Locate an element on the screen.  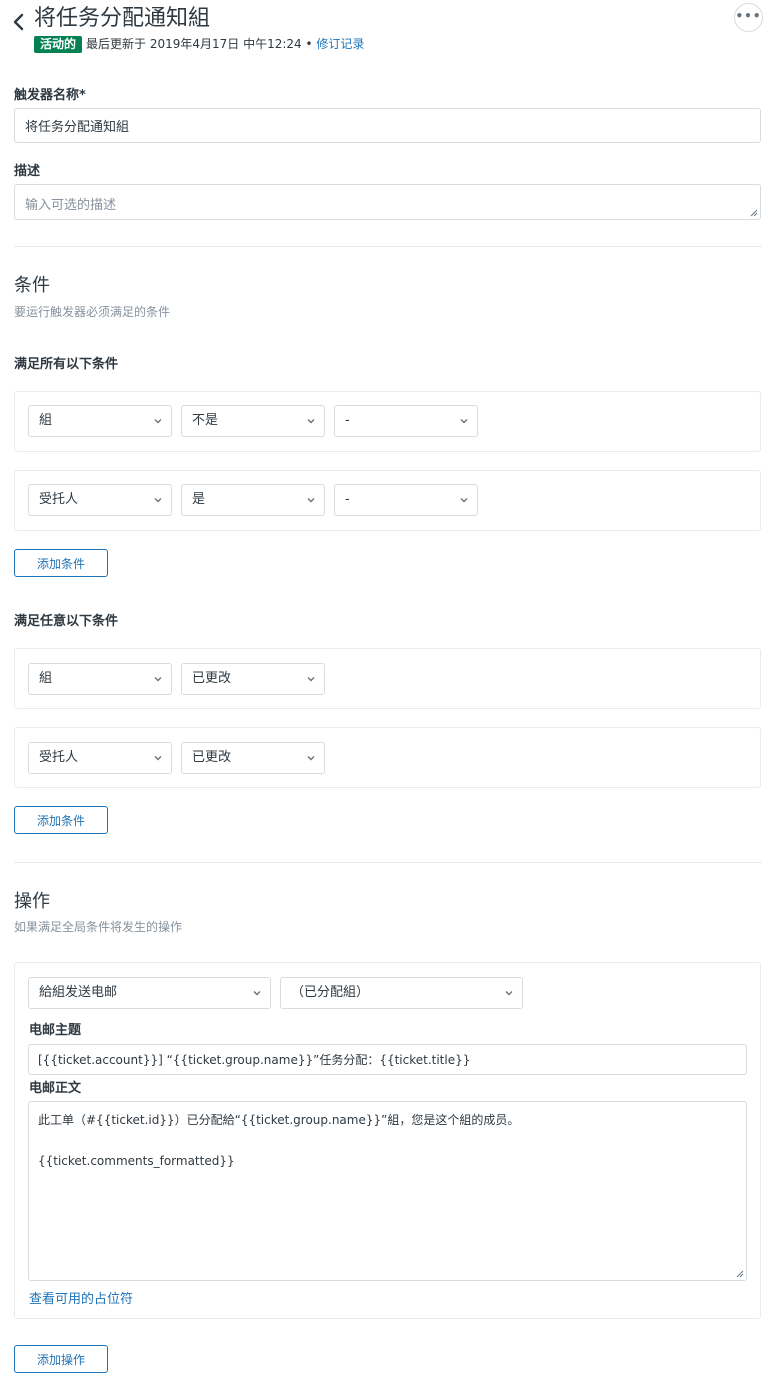
add-action-button: 添加操作 is located at coordinates (61, 1359).